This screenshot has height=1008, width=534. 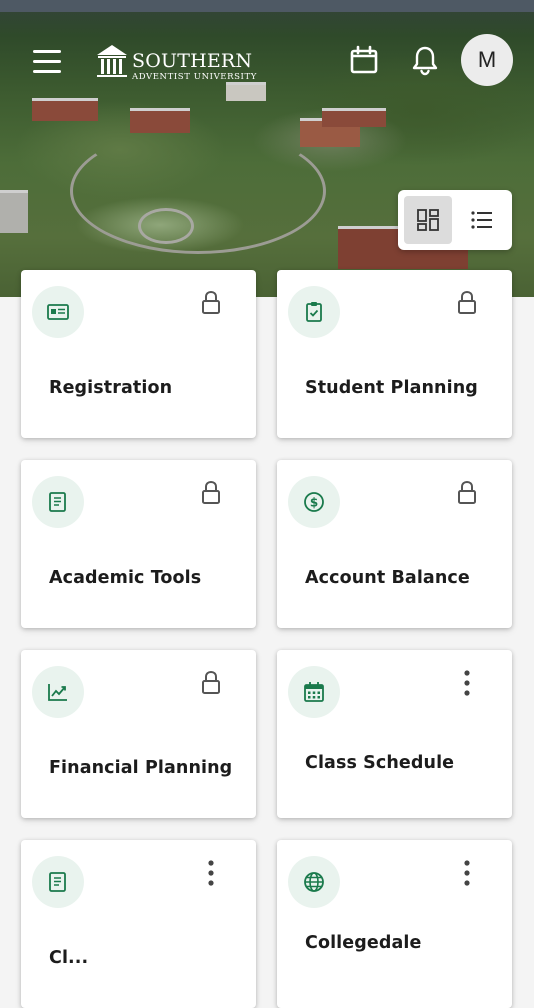 What do you see at coordinates (194, 77) in the screenshot?
I see `logo-subtitle: ADVENTIST UNIVERSITY` at bounding box center [194, 77].